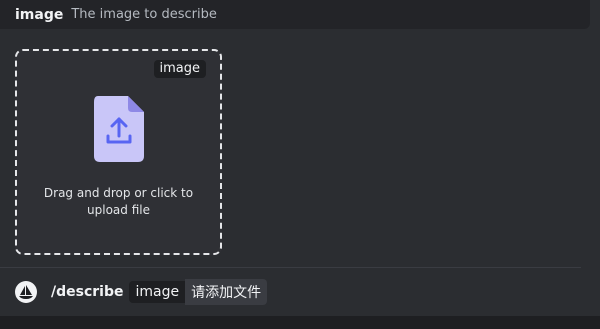 The height and width of the screenshot is (329, 600). I want to click on file-upload-icon, so click(119, 129).